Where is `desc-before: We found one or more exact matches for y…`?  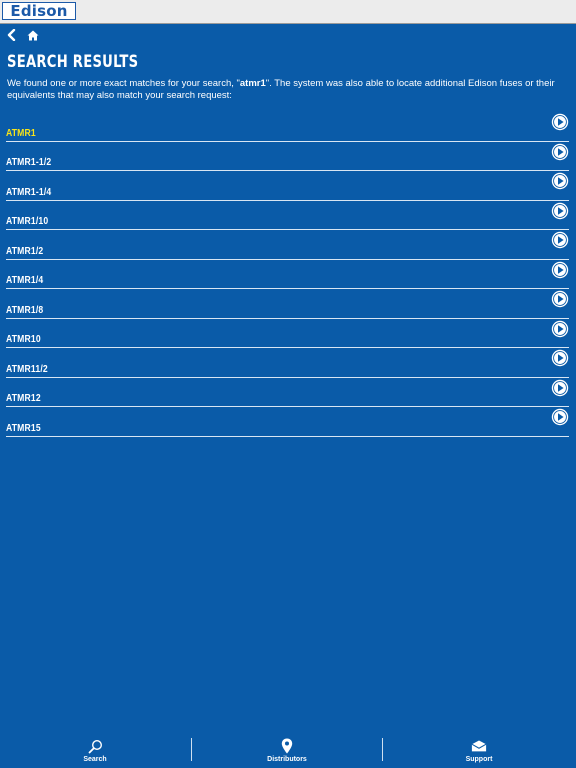
desc-before: We found one or more exact matches for y… is located at coordinates (123, 83).